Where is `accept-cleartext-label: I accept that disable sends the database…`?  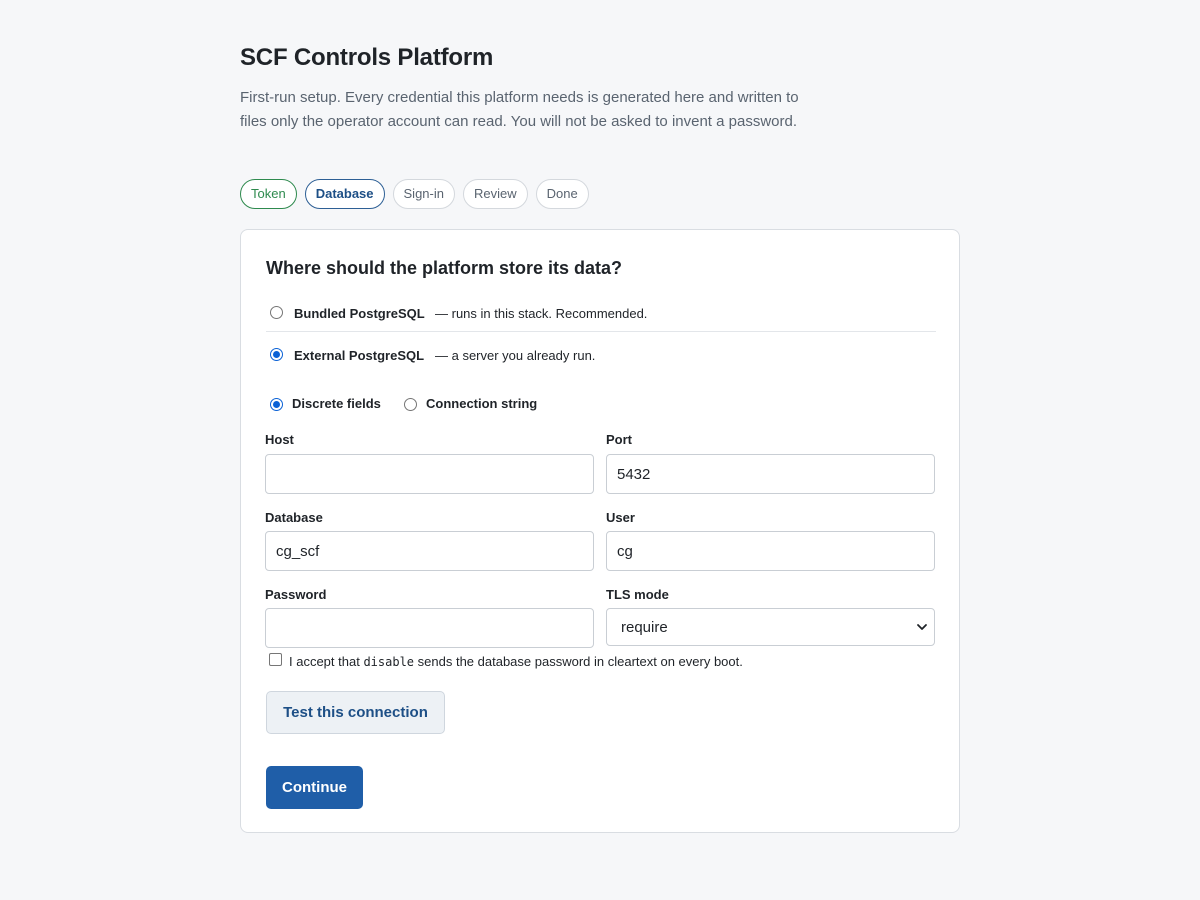 accept-cleartext-label: I accept that disable sends the database… is located at coordinates (516, 661).